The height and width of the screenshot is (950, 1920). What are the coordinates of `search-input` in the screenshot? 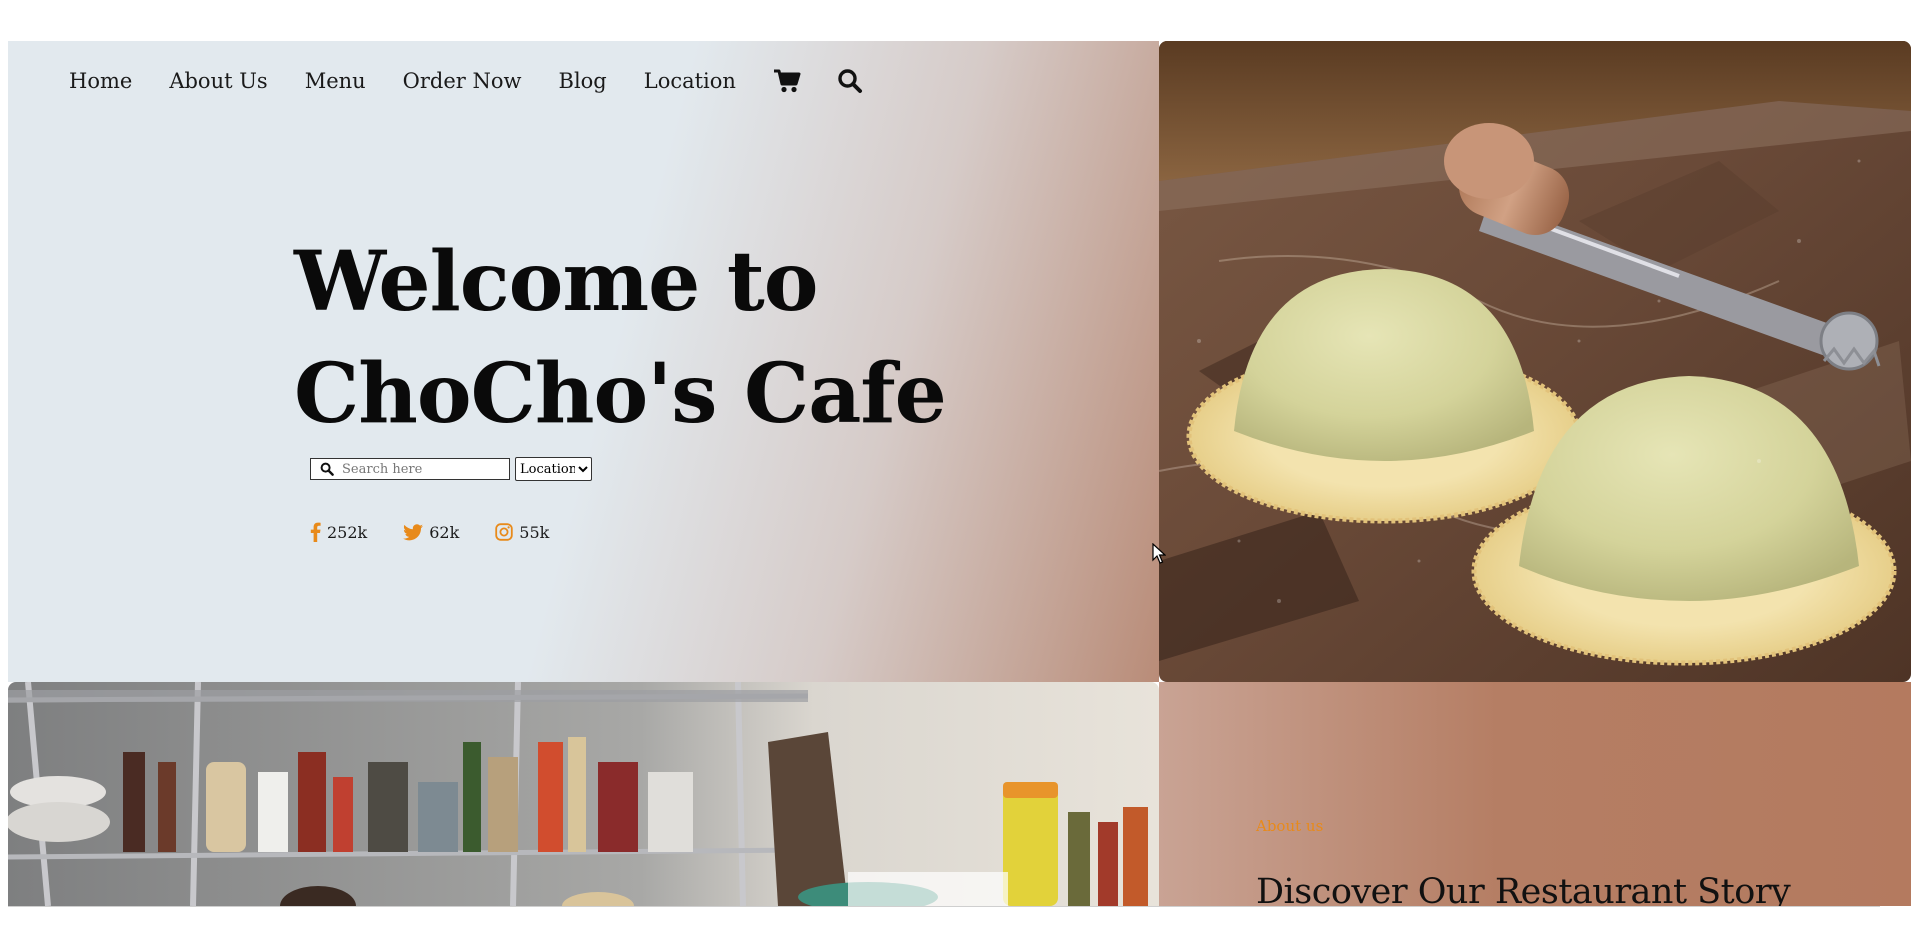 It's located at (422, 469).